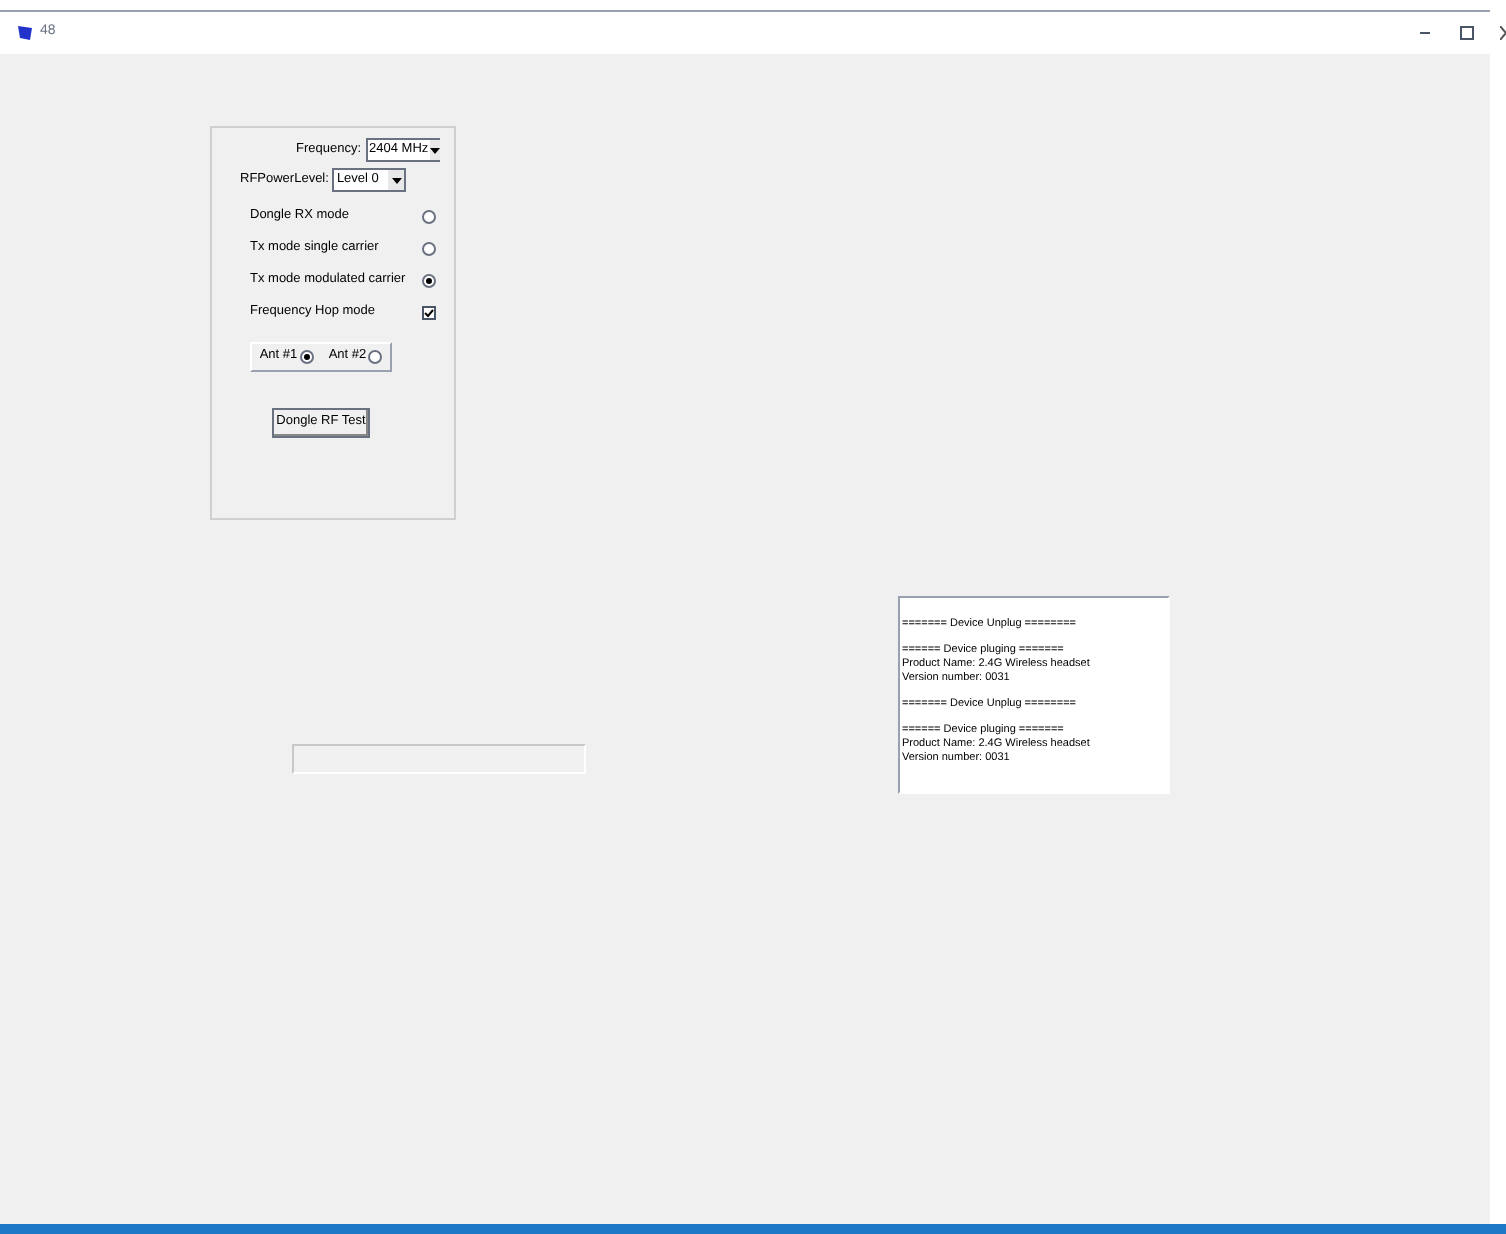 This screenshot has height=1234, width=1506. Describe the element at coordinates (25, 33) in the screenshot. I see `app-icon` at that location.